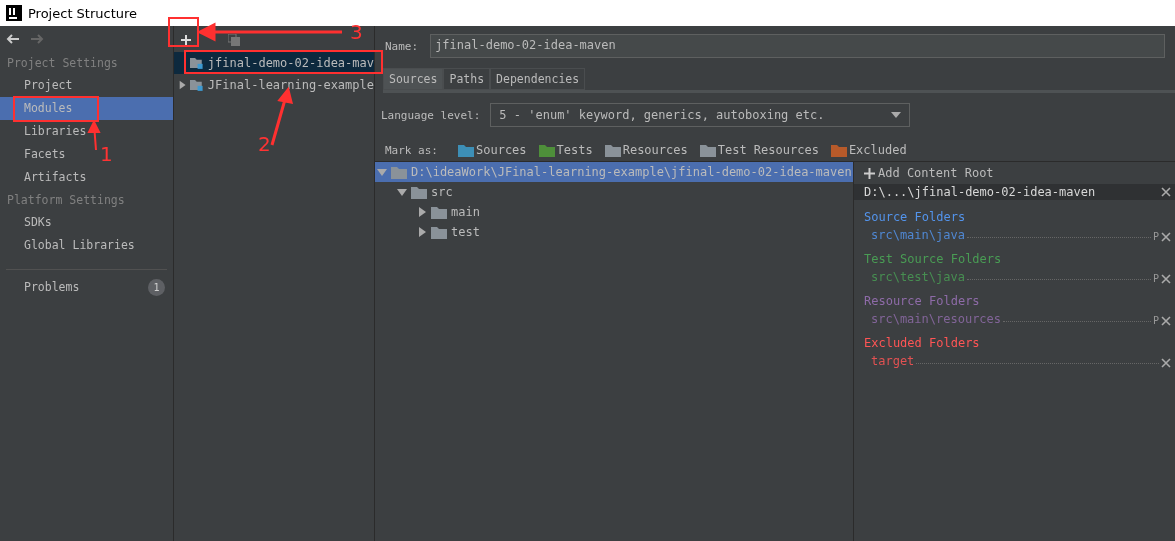  I want to click on highlight-frame, so click(183, 32).